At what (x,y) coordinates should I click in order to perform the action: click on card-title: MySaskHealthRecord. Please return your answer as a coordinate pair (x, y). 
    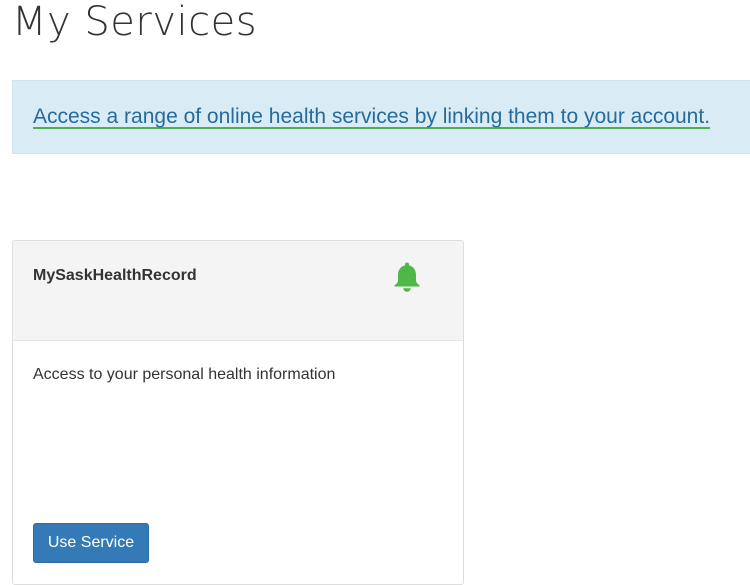
    Looking at the image, I should click on (115, 275).